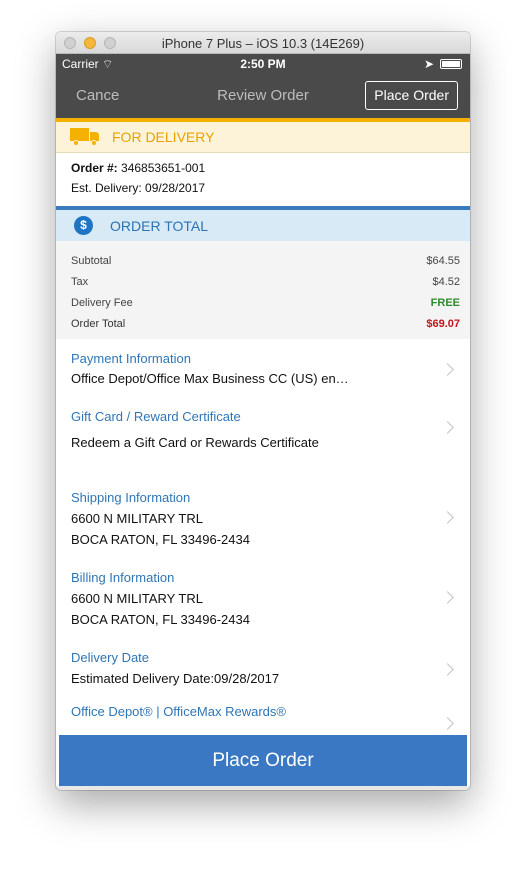 The image size is (526, 870). Describe the element at coordinates (160, 619) in the screenshot. I see `billing-address-line2: BOCA RATON, FL 33496-2434` at that location.